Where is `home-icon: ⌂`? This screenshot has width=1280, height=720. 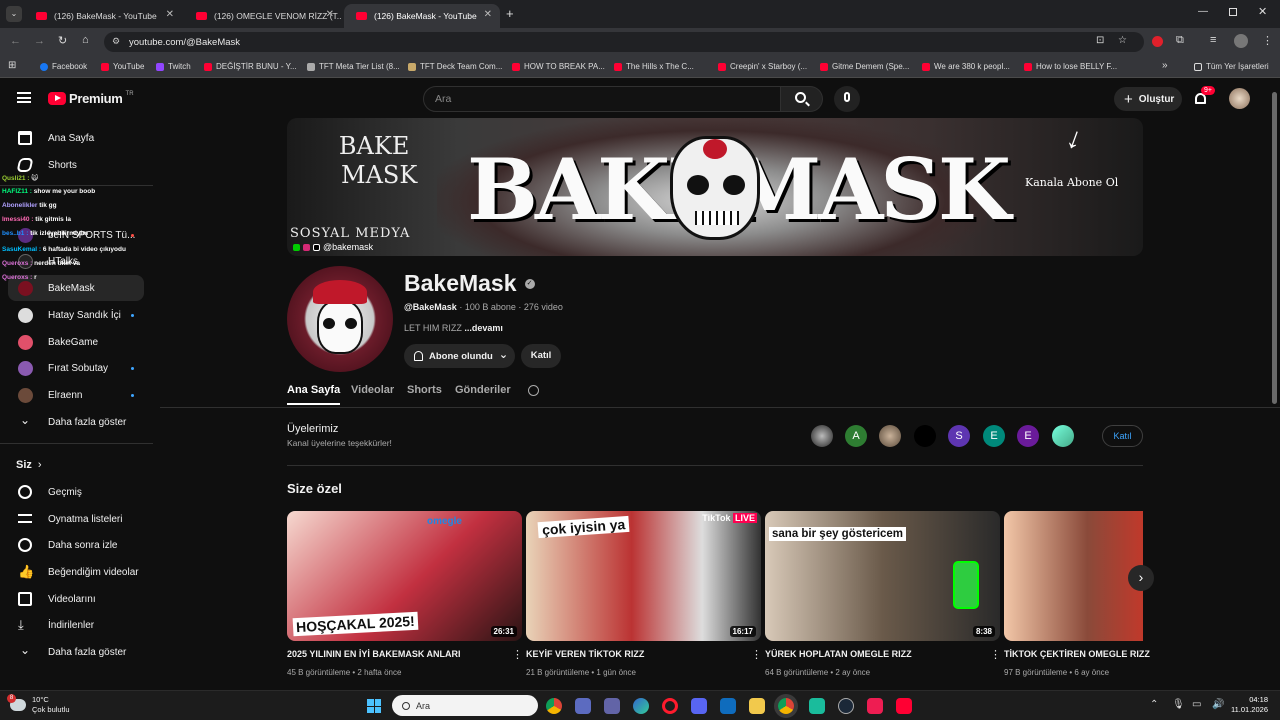
home-icon: ⌂ is located at coordinates (85, 40).